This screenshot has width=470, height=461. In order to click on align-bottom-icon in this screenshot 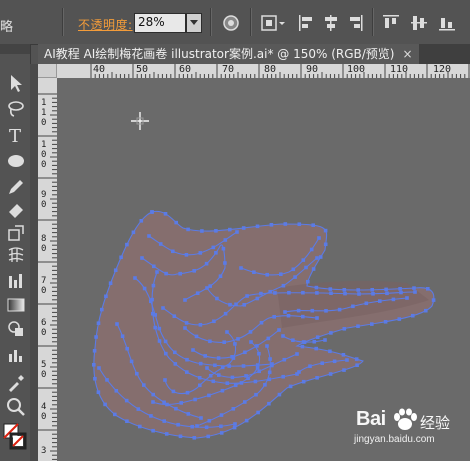, I will do `click(447, 23)`.